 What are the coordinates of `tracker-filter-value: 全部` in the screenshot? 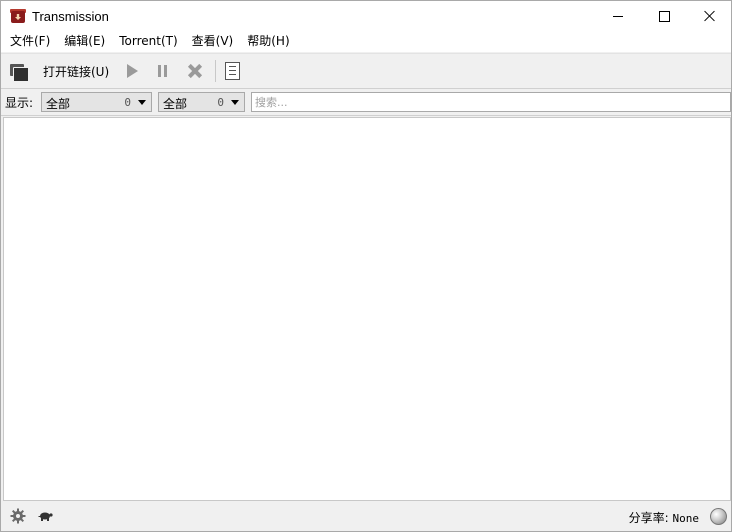 It's located at (175, 104).